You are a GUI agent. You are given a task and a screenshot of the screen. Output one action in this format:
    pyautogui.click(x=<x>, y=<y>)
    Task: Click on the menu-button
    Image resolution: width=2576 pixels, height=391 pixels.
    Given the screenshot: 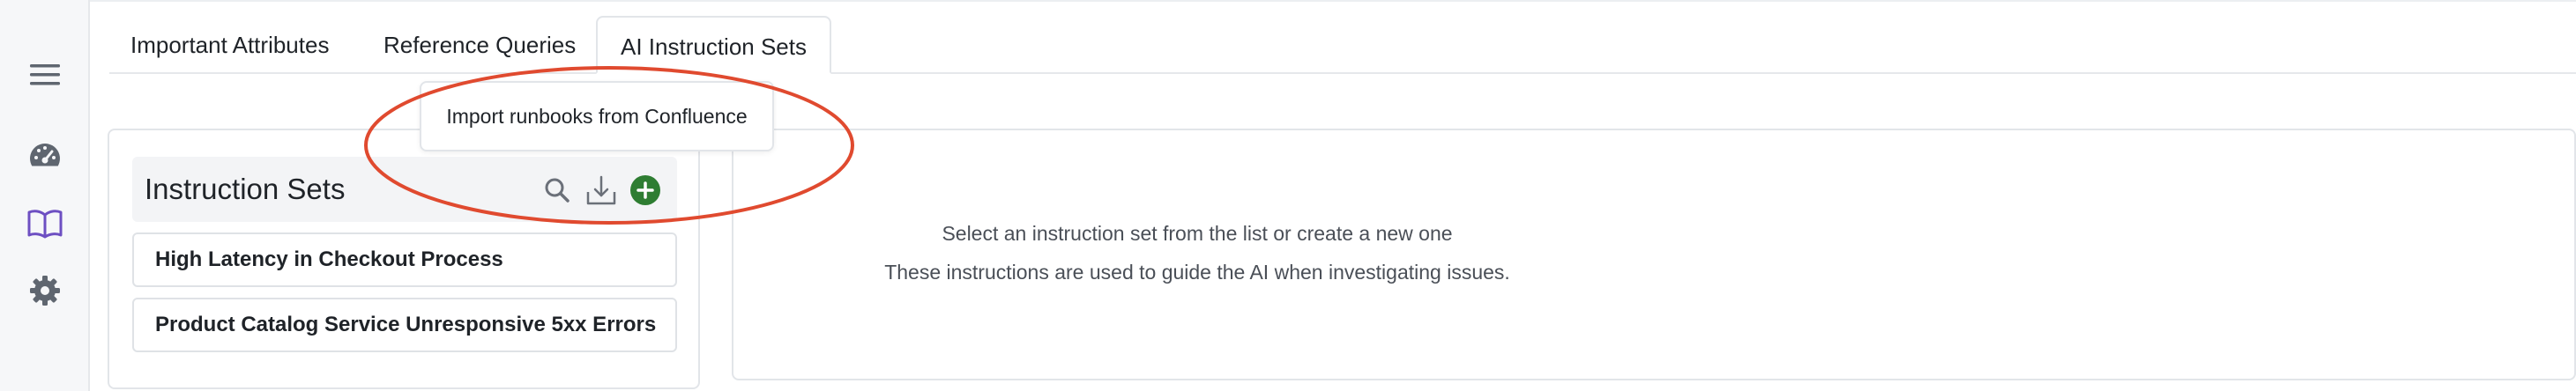 What is the action you would take?
    pyautogui.click(x=45, y=75)
    